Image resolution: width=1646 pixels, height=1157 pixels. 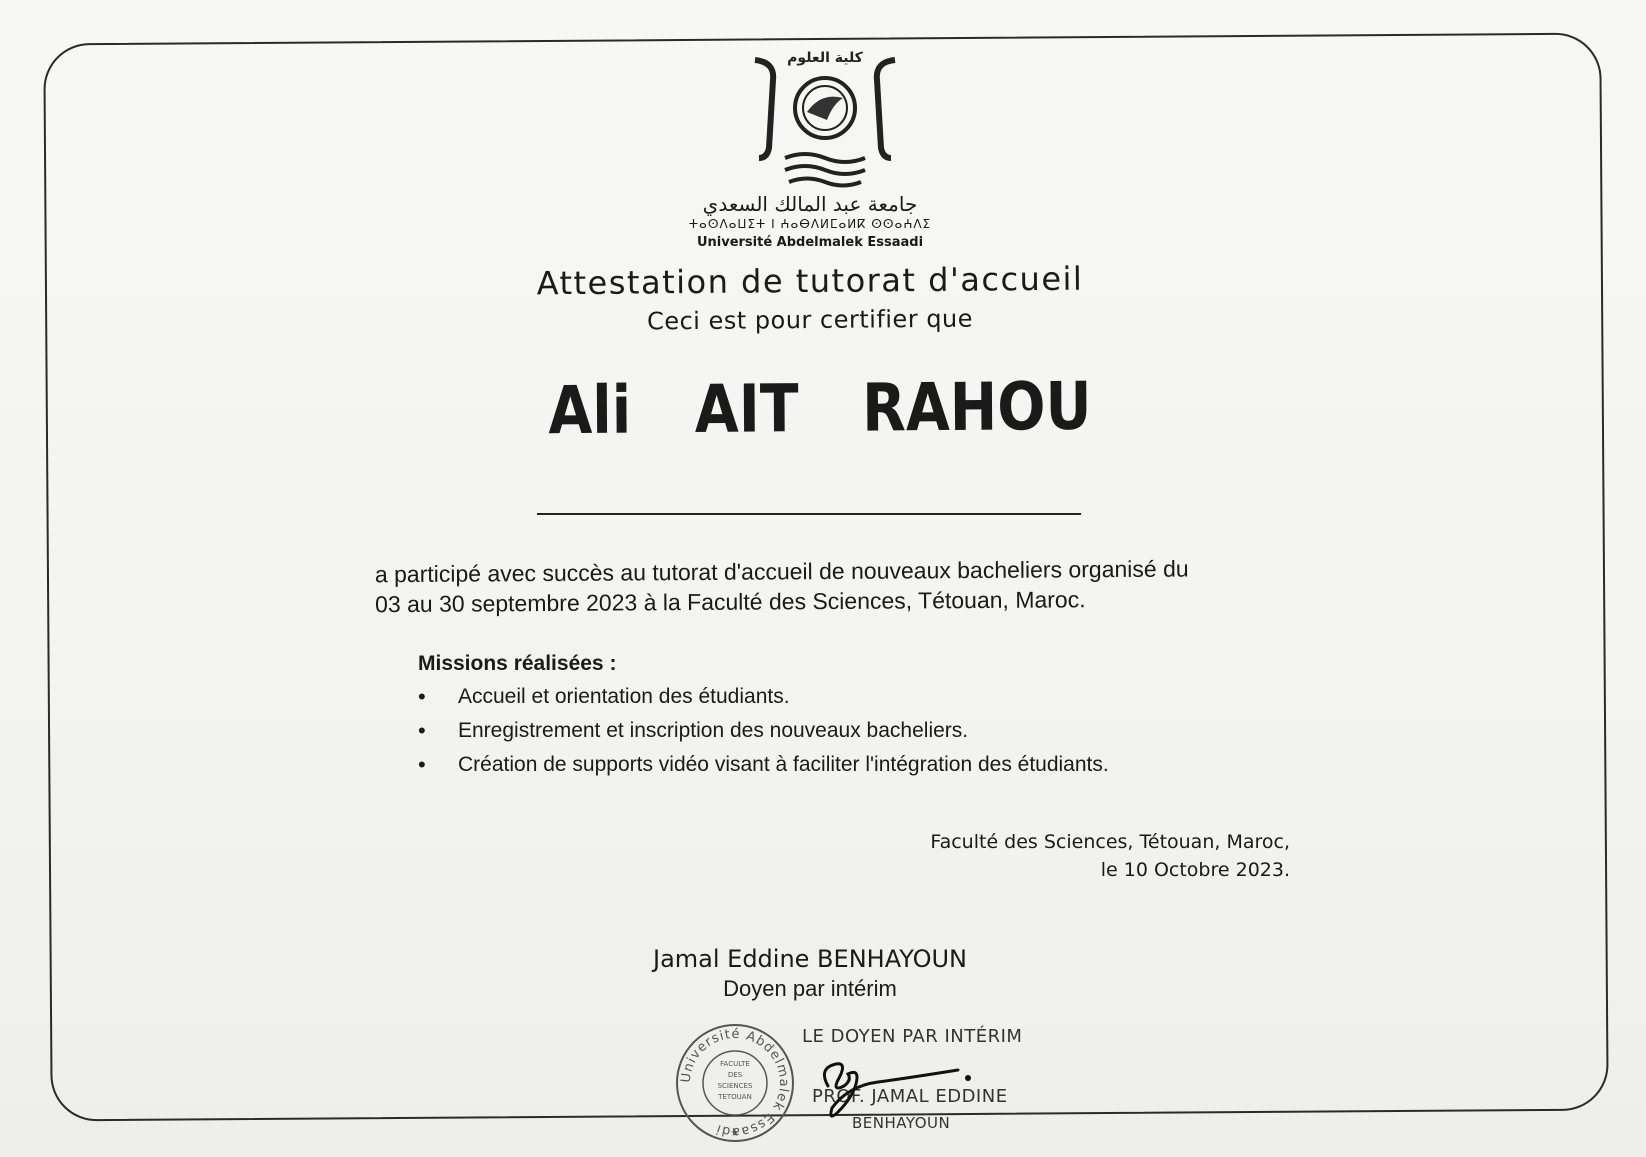 I want to click on certificate-subtitle: Ceci est pour certifier que, so click(x=810, y=320).